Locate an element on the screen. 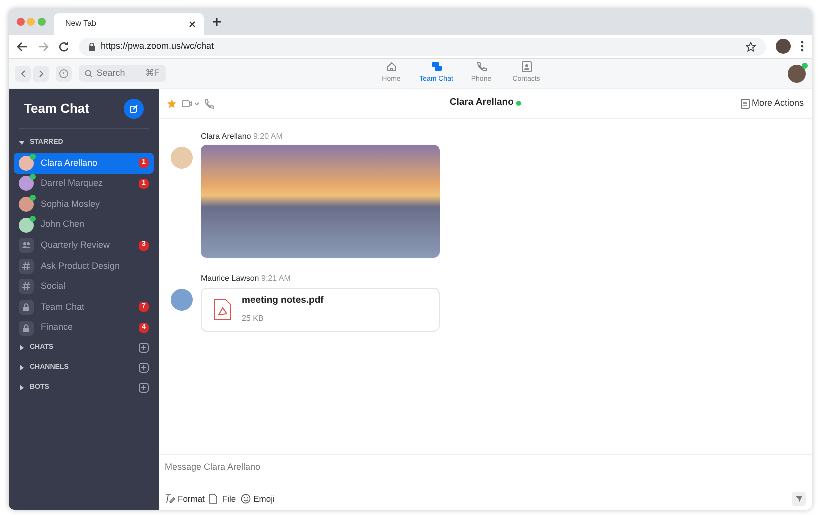 The height and width of the screenshot is (515, 820). history-button is located at coordinates (64, 74).